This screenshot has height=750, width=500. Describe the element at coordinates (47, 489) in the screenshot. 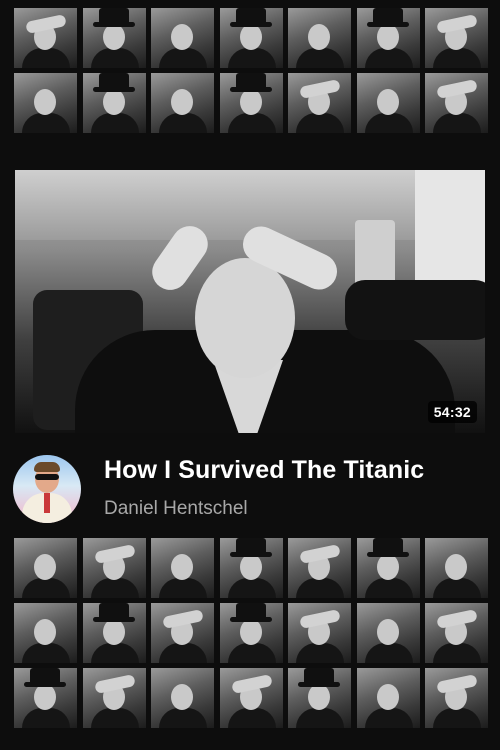

I see `channel-avatar` at that location.